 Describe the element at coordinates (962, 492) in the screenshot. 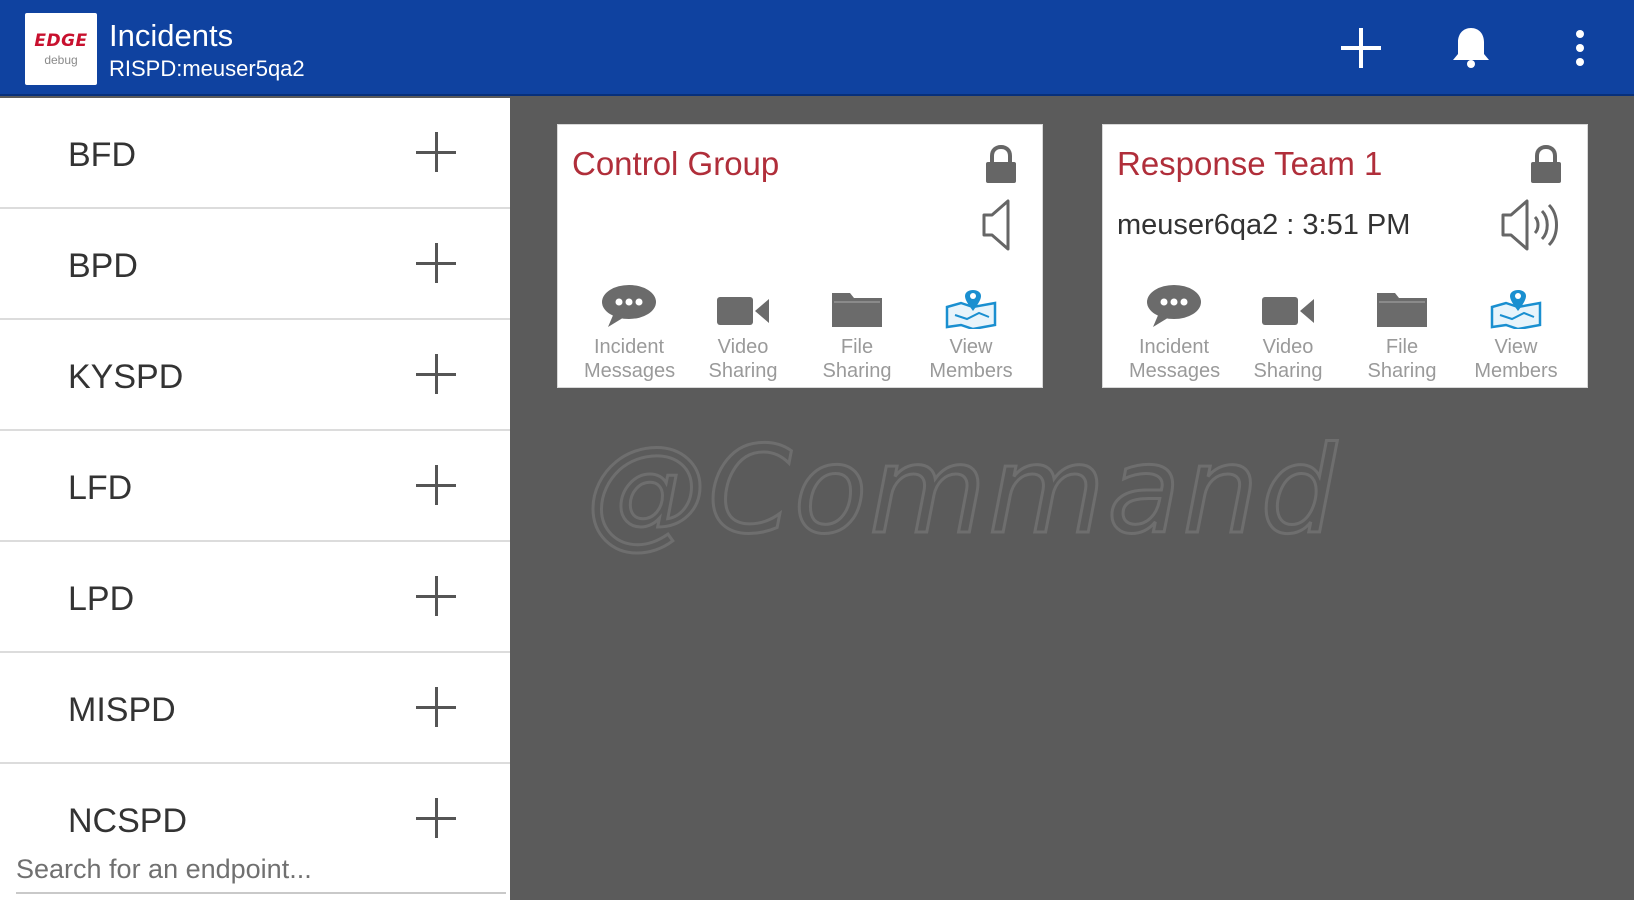

I see `command-watermark: @Command` at that location.